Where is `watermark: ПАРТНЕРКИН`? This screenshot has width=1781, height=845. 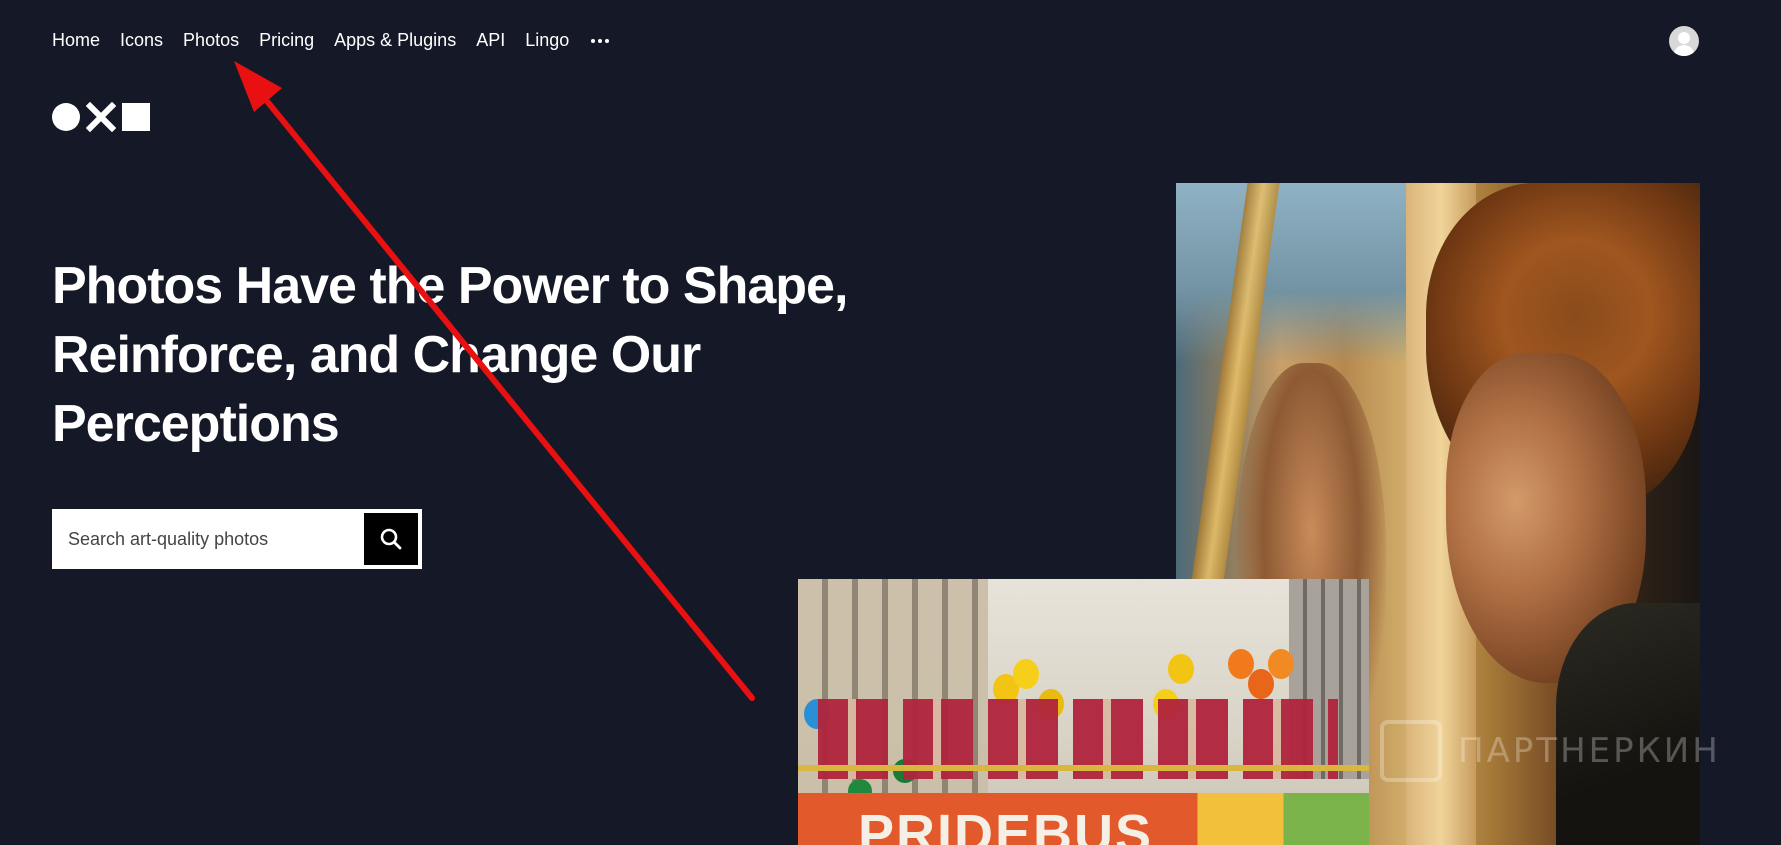 watermark: ПАРТНЕРКИН is located at coordinates (1550, 751).